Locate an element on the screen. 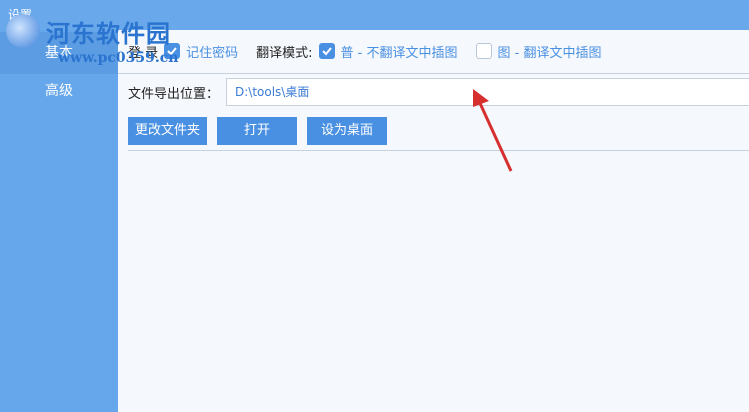 The width and height of the screenshot is (749, 412). export-path-row: 文件导出位置： D:\tools\桌面 is located at coordinates (438, 92).